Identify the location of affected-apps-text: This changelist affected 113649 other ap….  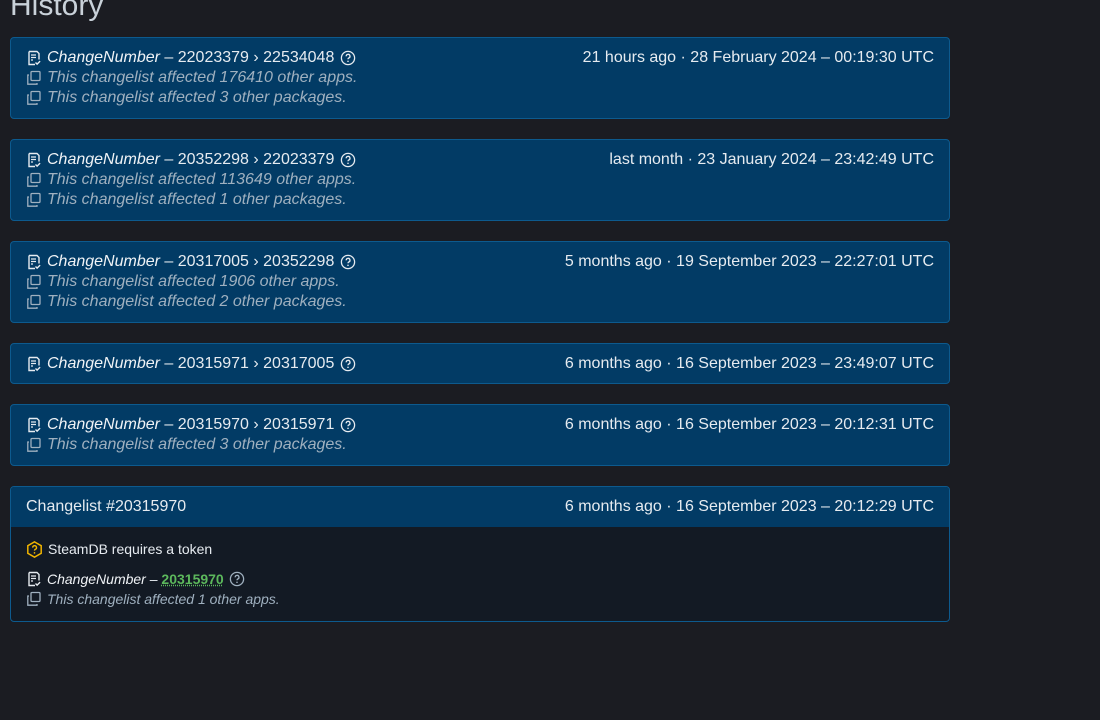
(202, 179).